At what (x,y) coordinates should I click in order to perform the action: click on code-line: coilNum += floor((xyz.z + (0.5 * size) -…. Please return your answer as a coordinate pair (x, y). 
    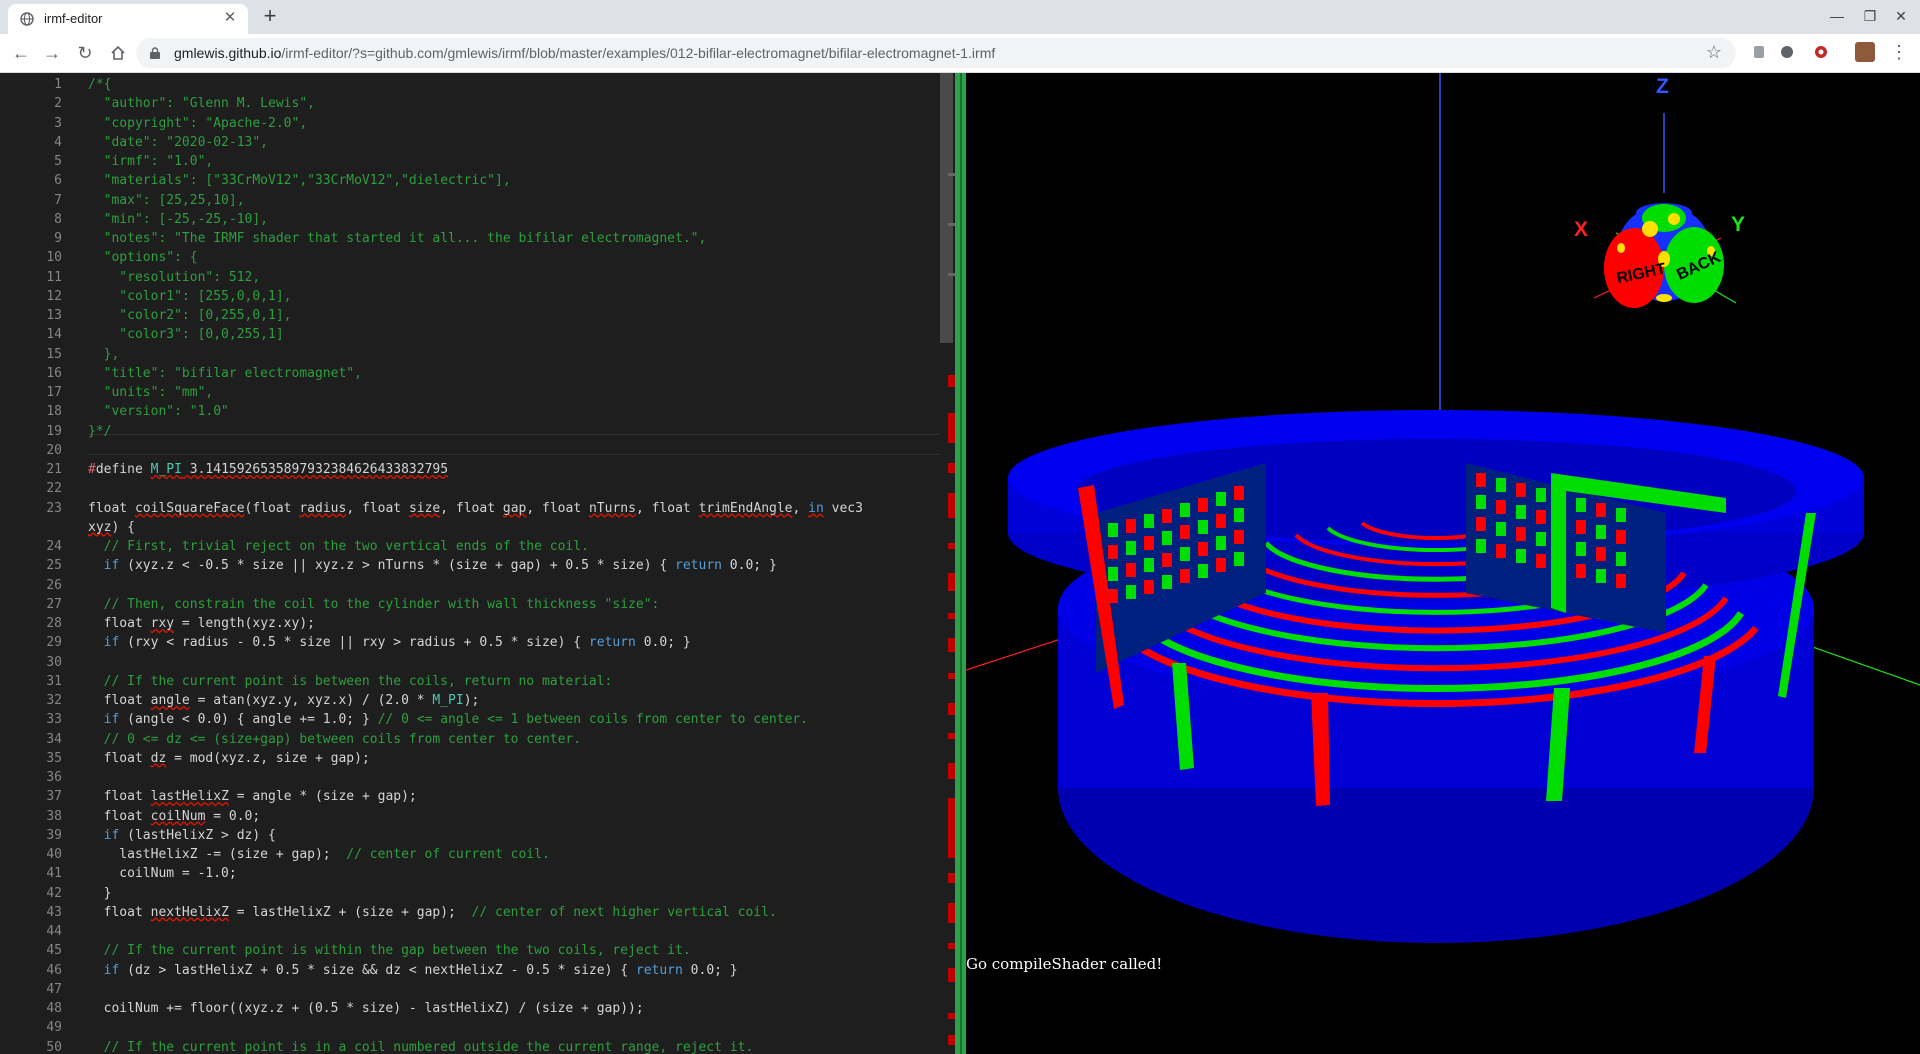
    Looking at the image, I should click on (366, 1008).